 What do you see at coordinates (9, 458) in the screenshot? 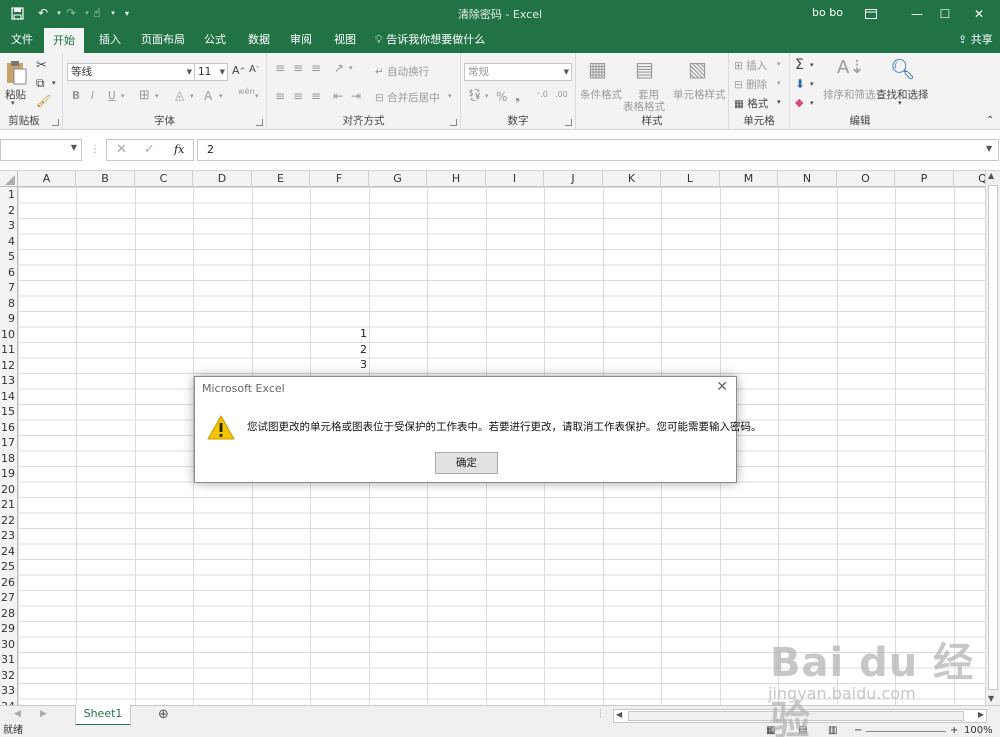
I see `row-header-18: 18` at bounding box center [9, 458].